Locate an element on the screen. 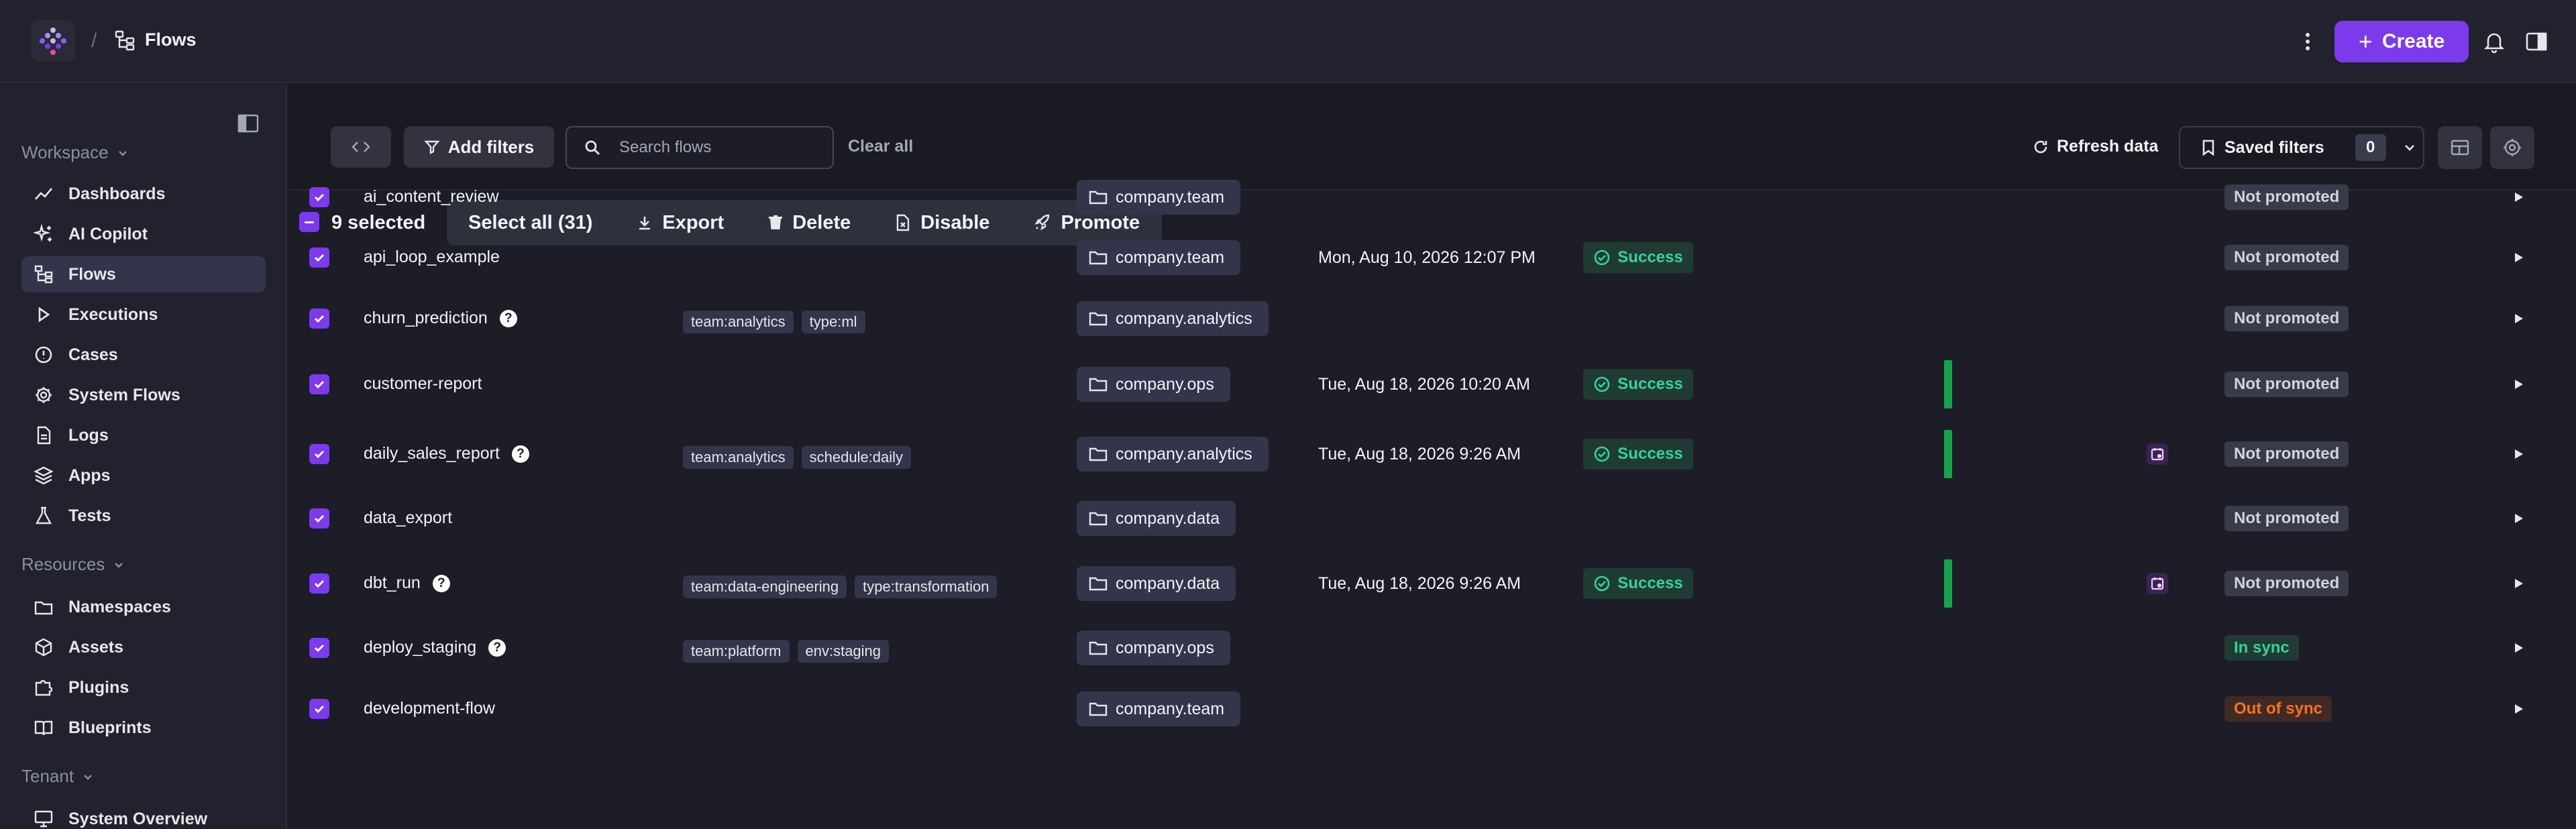 The width and height of the screenshot is (2576, 829). table-layout-button is located at coordinates (2460, 147).